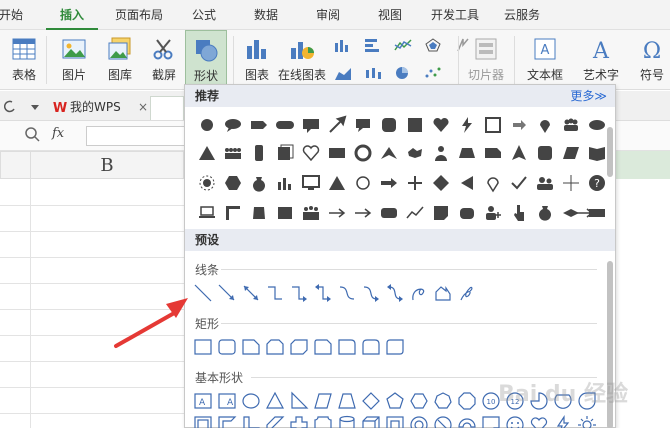 This screenshot has width=670, height=428. I want to click on block-arc-icon, so click(467, 421).